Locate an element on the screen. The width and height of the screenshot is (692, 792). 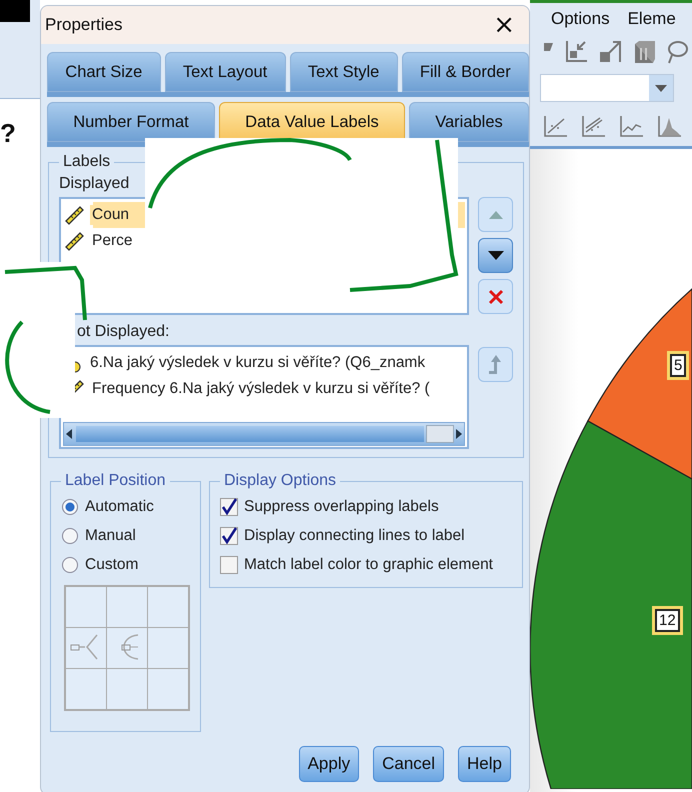
move-to-displayed-button is located at coordinates (495, 364).